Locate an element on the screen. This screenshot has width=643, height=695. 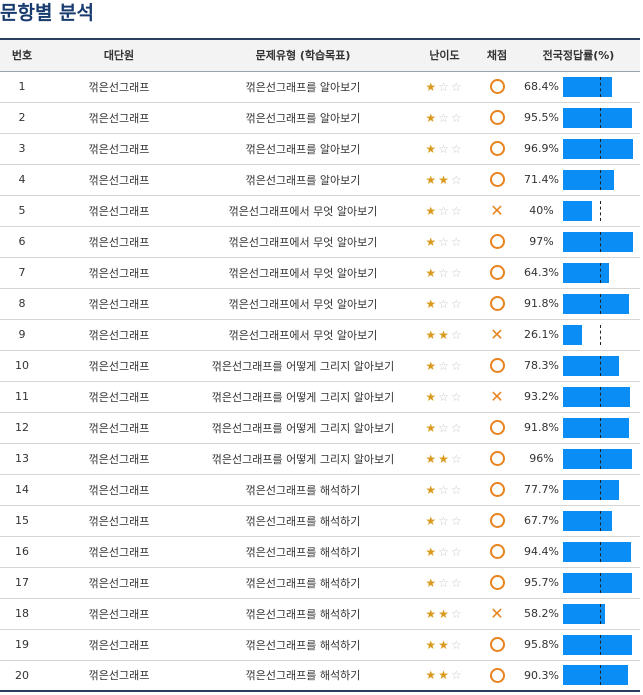
row-rate: 95.5% is located at coordinates (578, 117).